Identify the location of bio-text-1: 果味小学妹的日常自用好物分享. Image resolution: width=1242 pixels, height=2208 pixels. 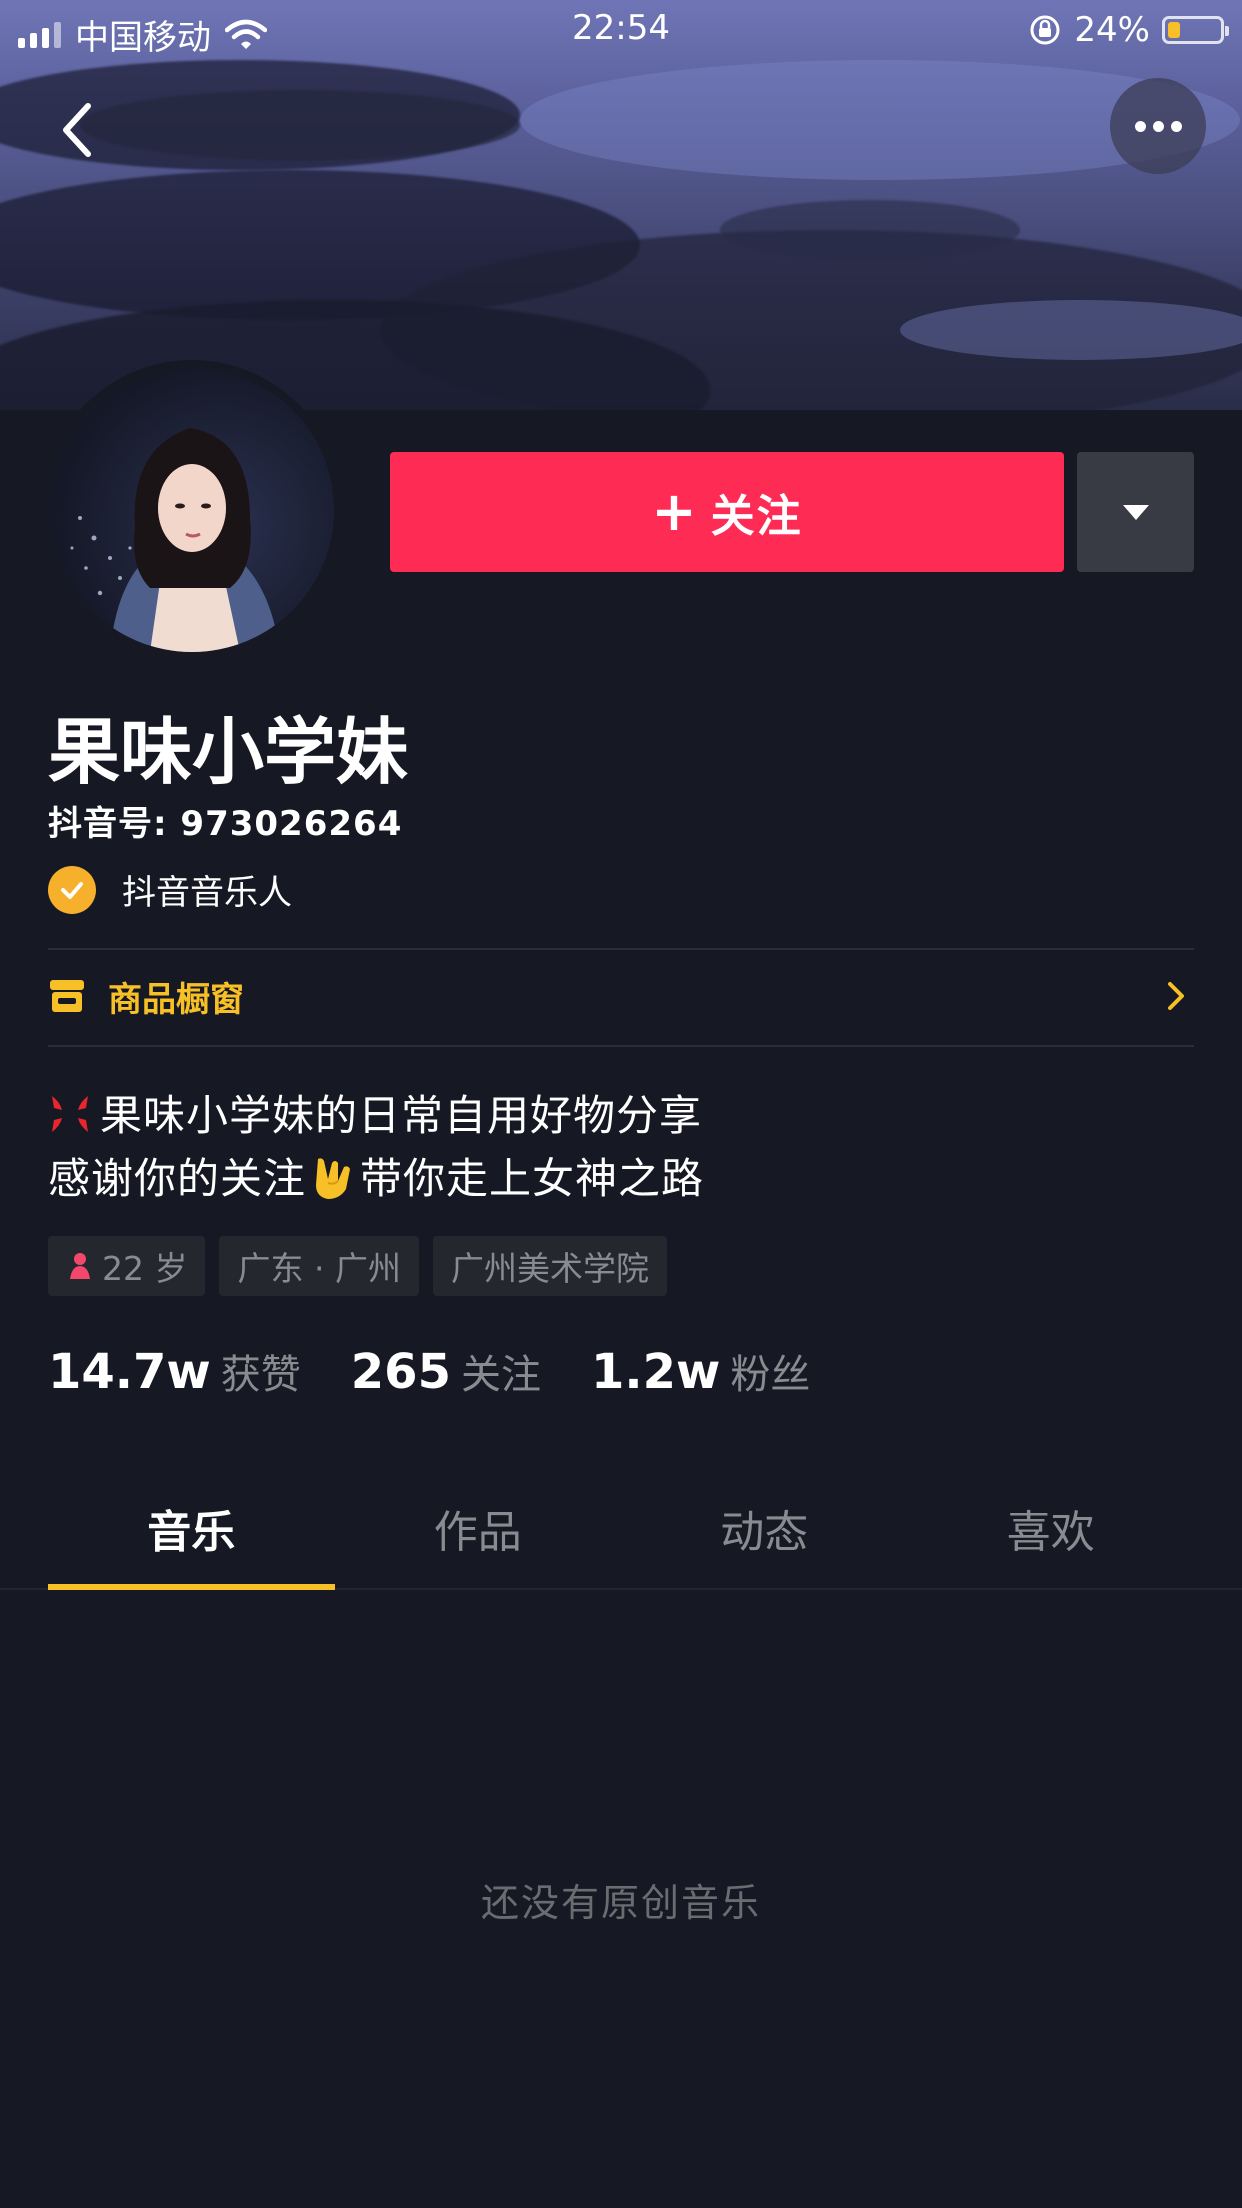
(401, 1115).